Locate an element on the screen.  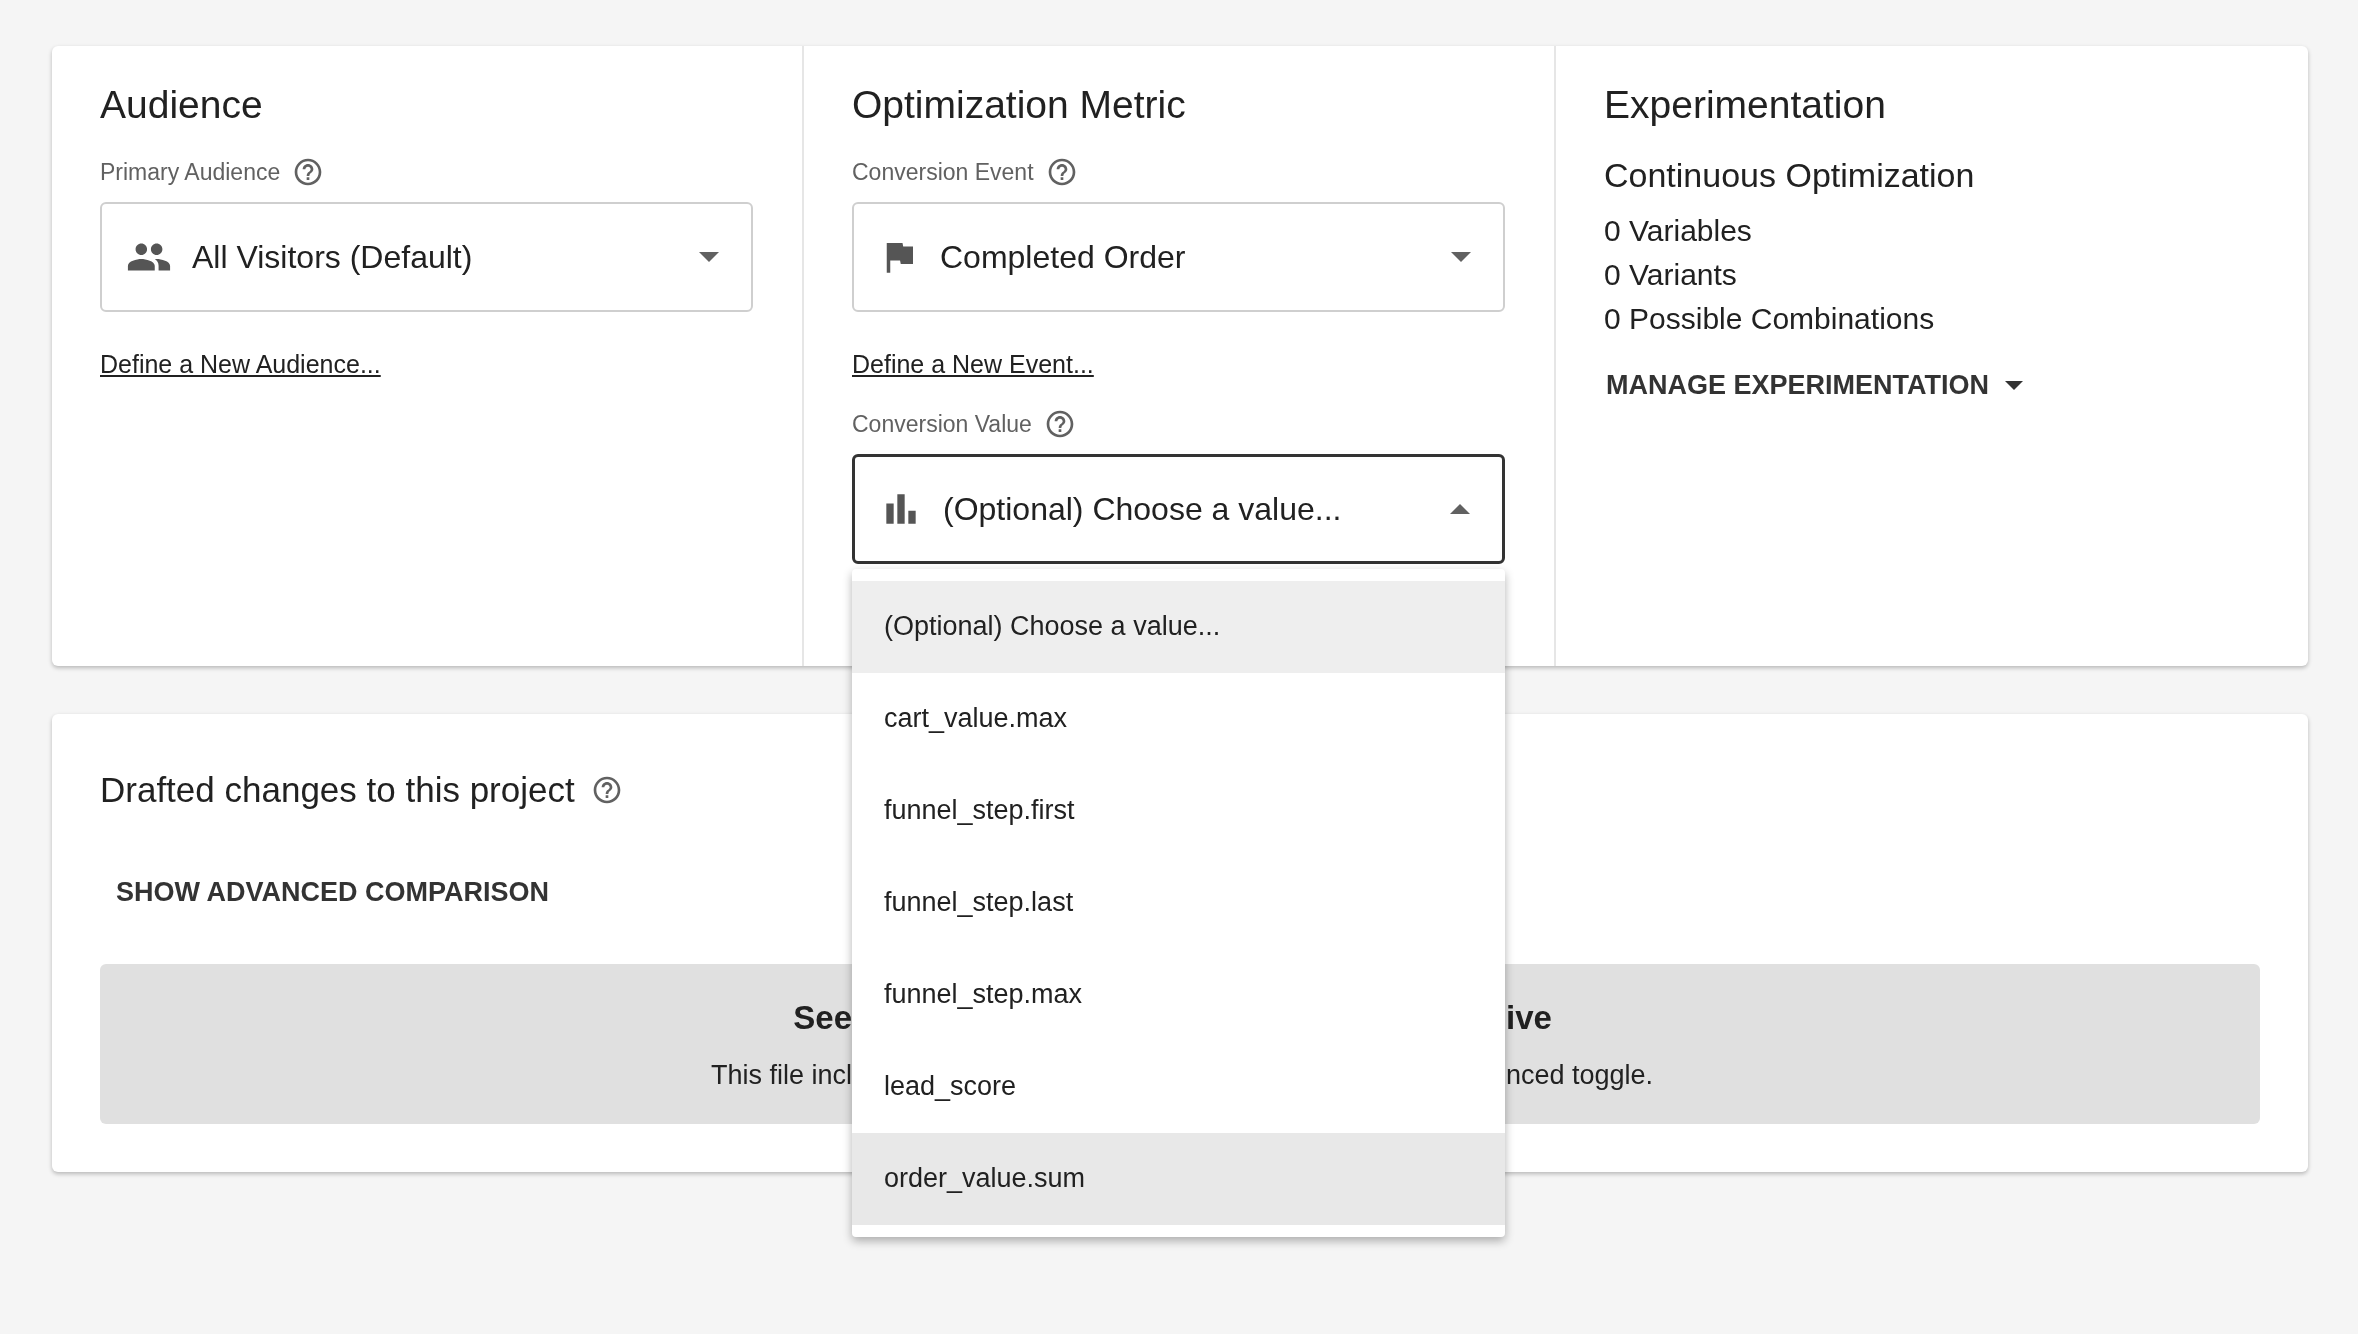
audience-select: All Visitors (Default) is located at coordinates (426, 256).